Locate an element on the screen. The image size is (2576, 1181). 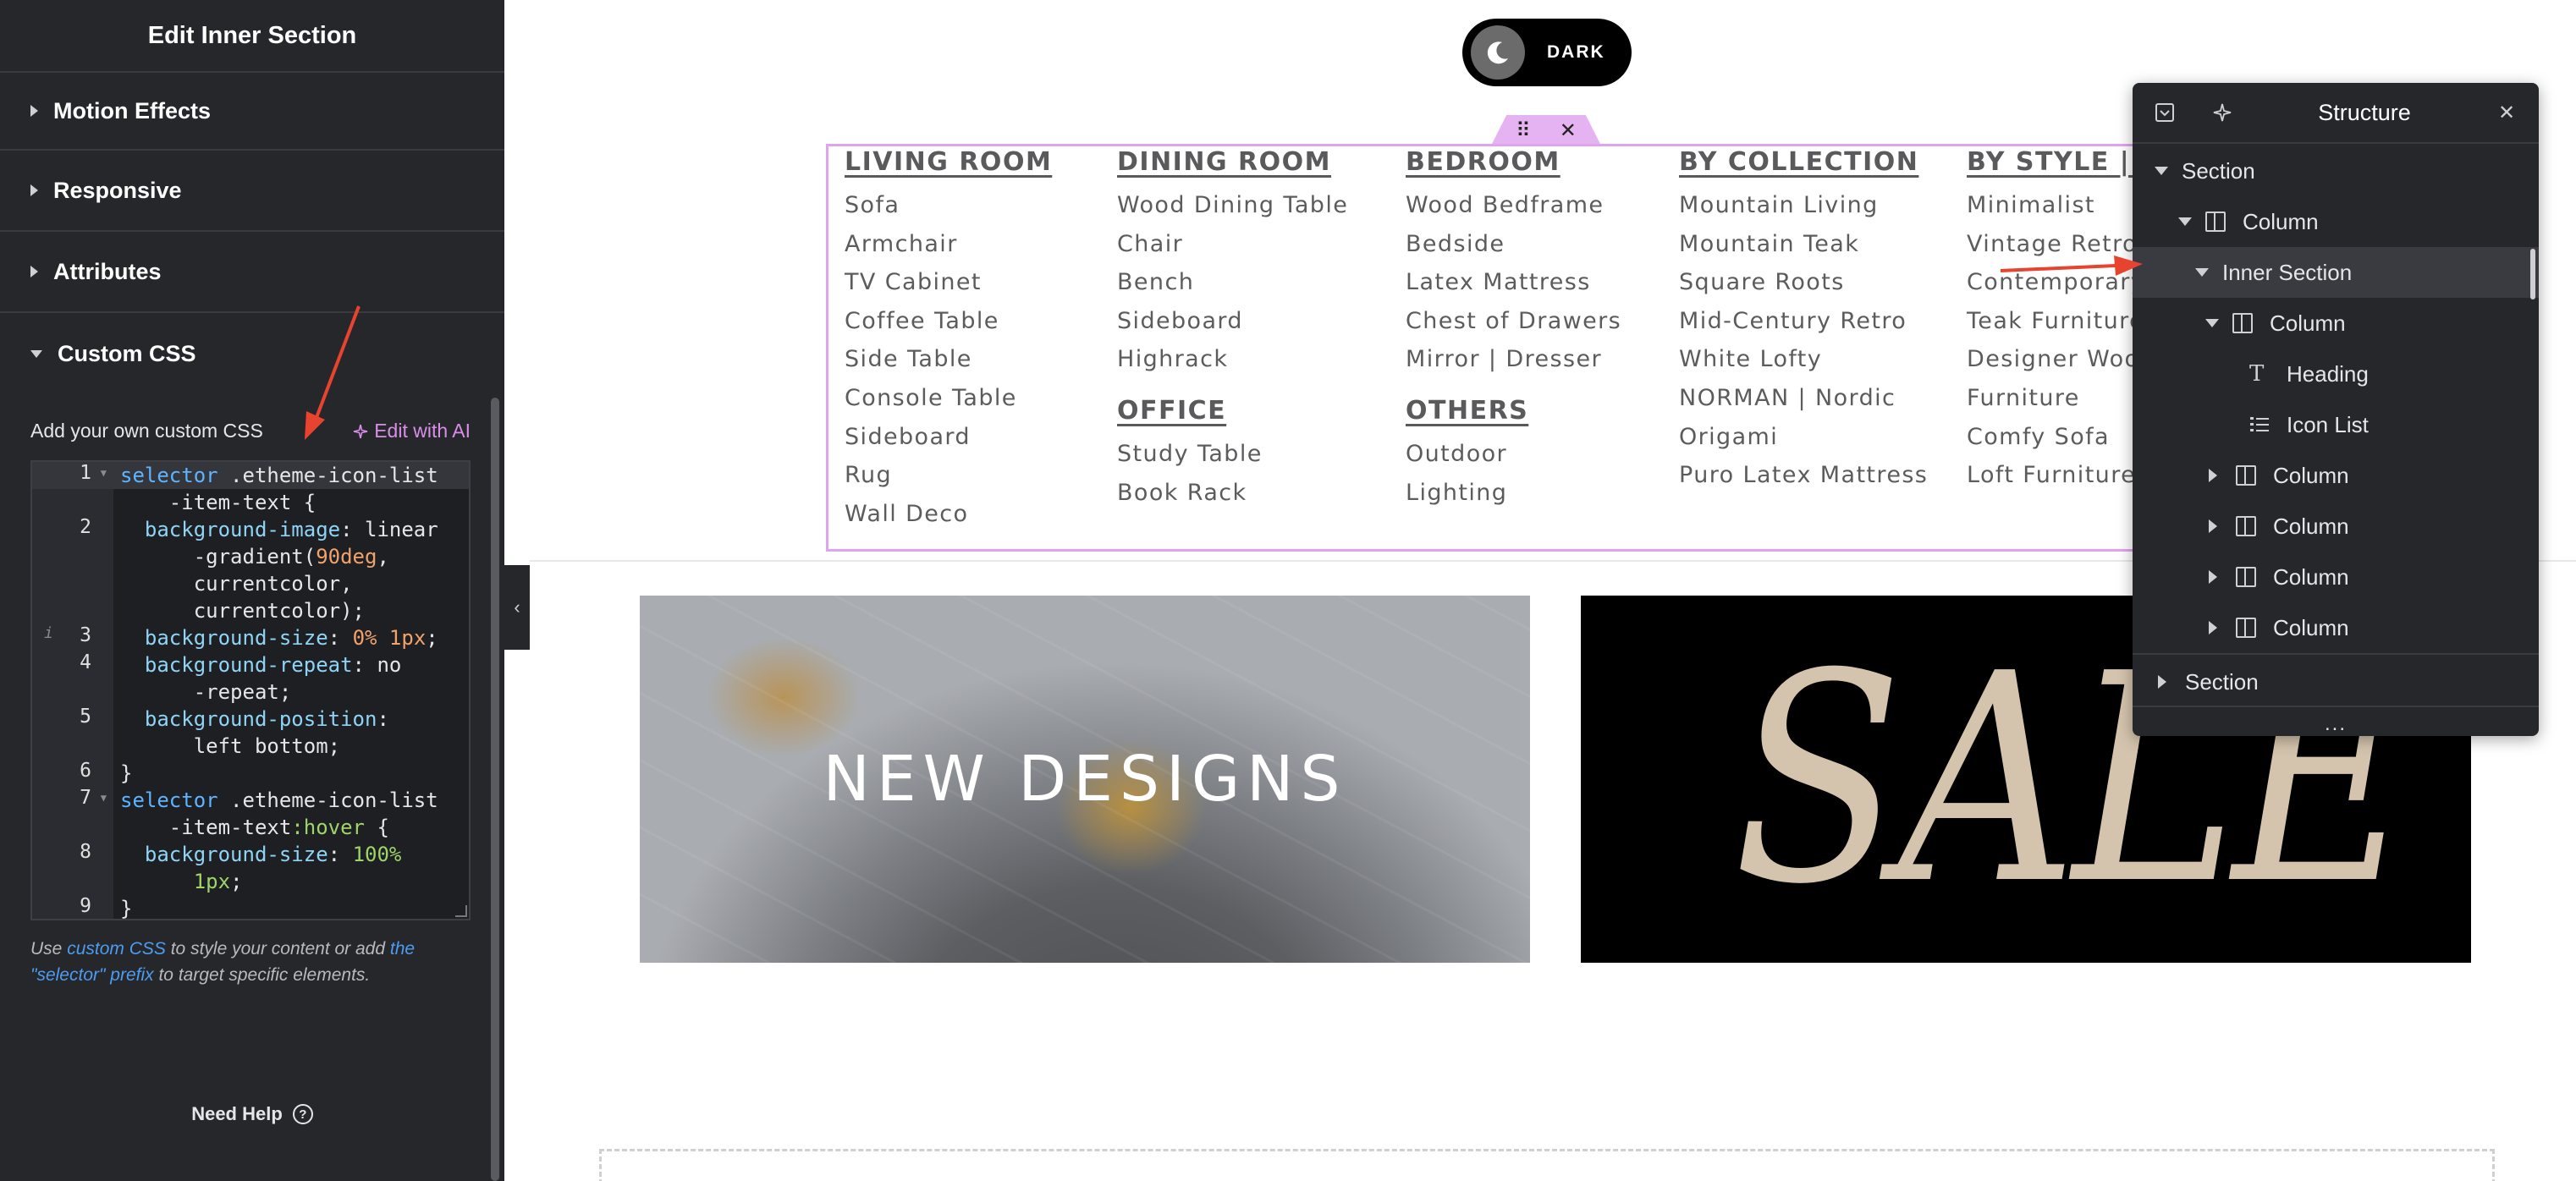
menu-heading-bedroom: BEDROOM is located at coordinates (1513, 162).